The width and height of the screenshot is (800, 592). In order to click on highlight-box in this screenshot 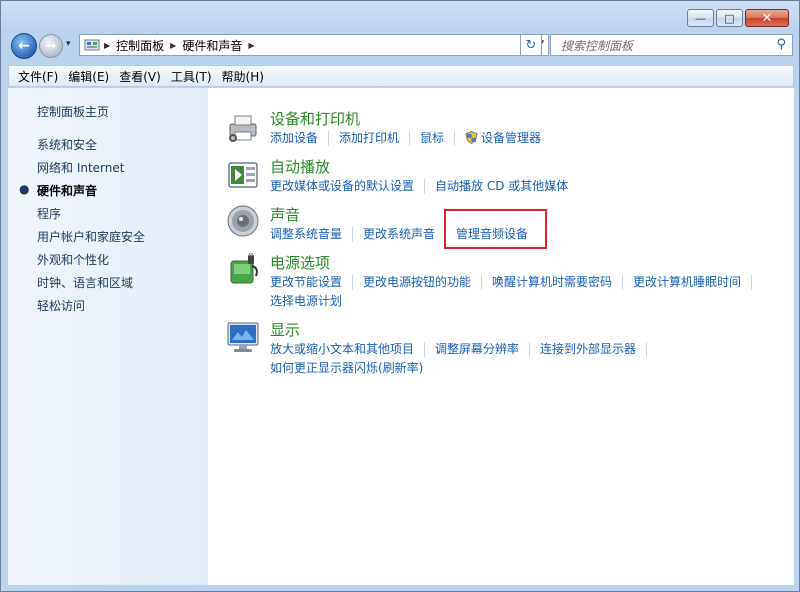, I will do `click(495, 229)`.